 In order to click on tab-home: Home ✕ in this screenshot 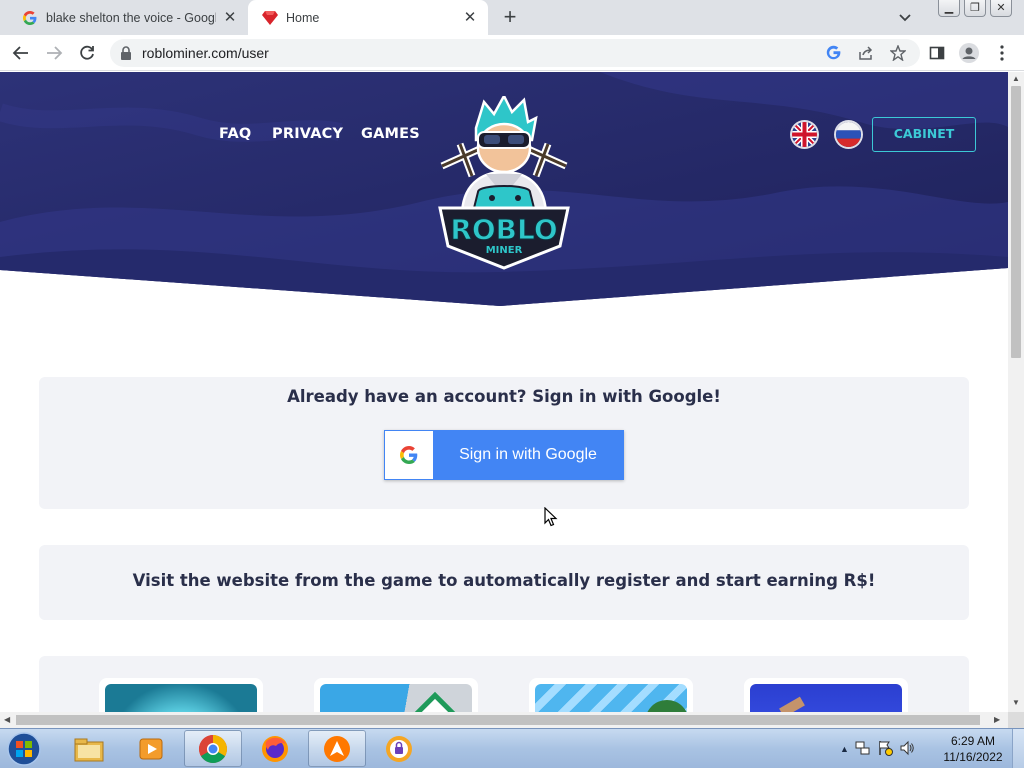, I will do `click(368, 17)`.